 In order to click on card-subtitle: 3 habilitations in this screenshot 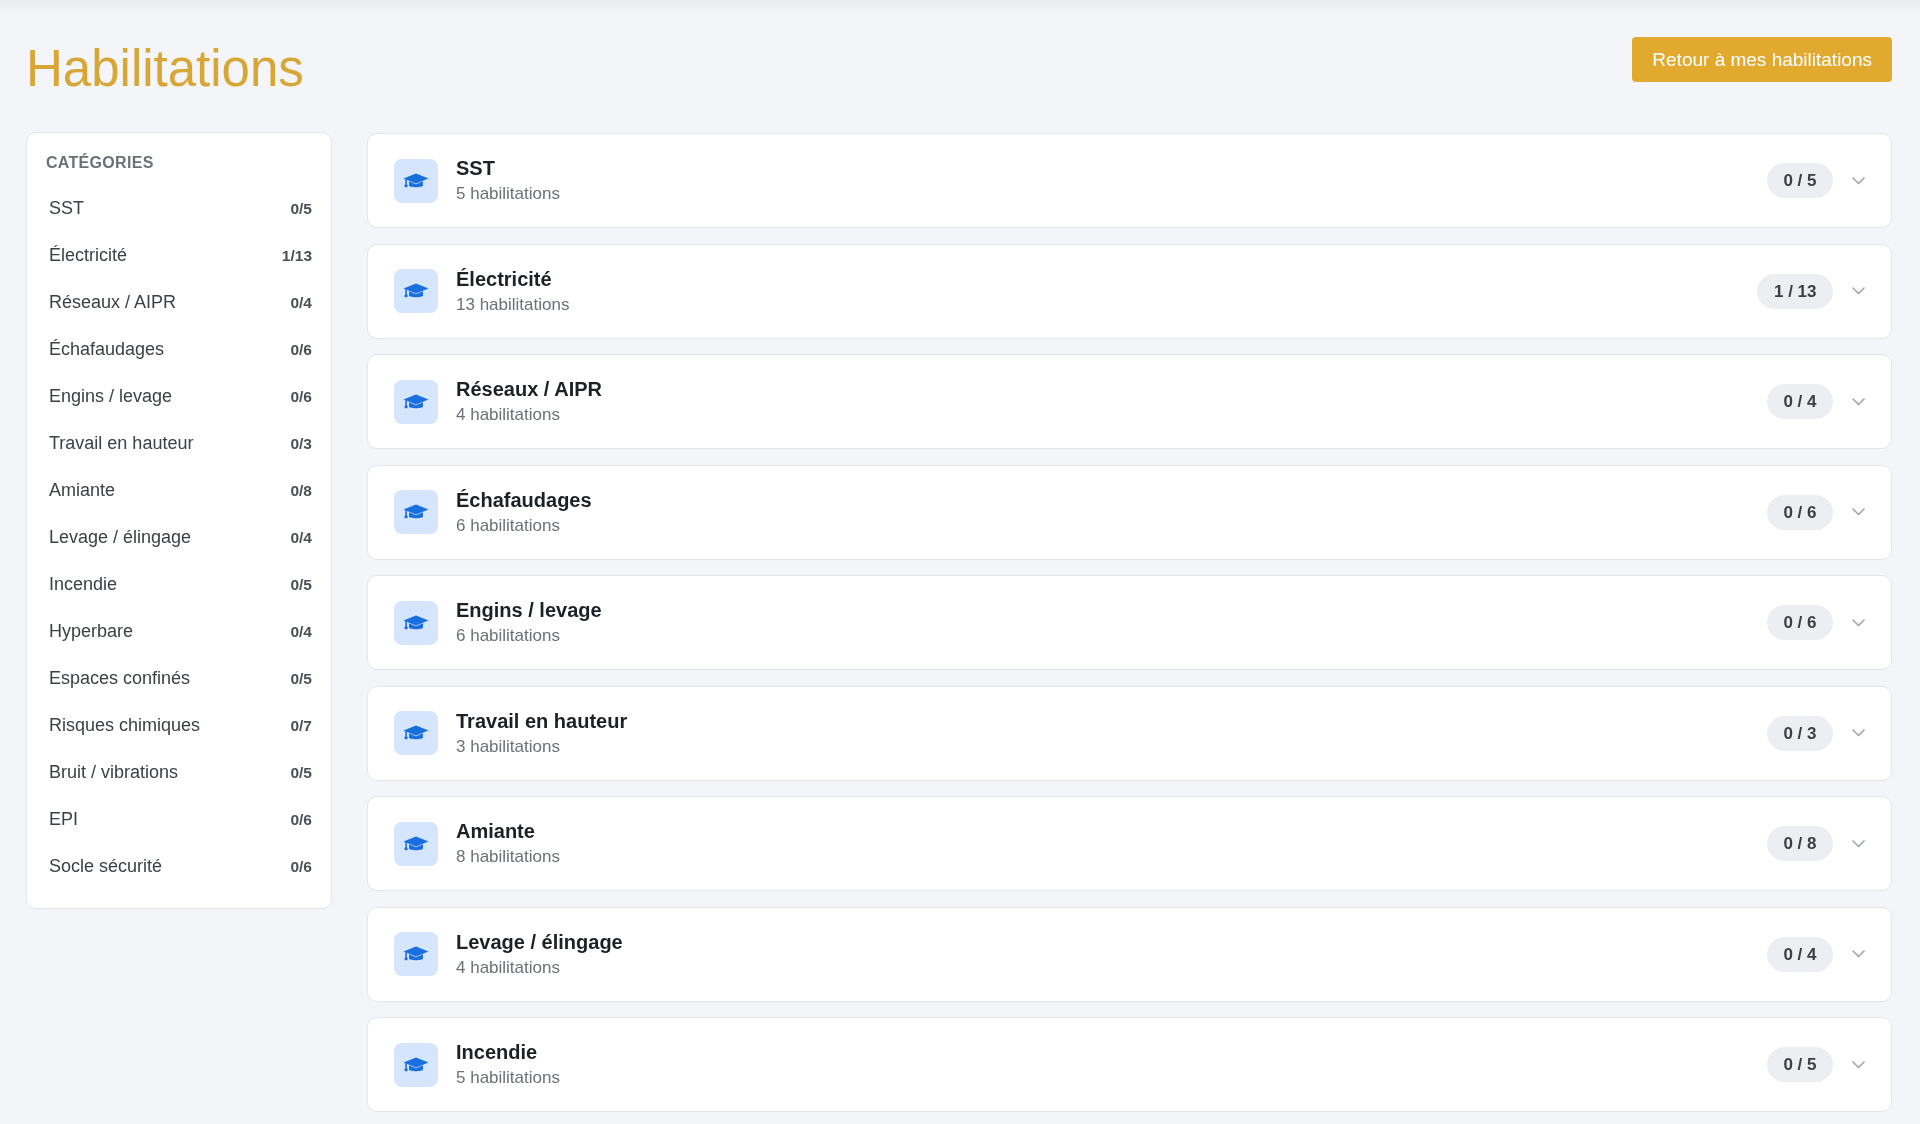, I will do `click(508, 746)`.